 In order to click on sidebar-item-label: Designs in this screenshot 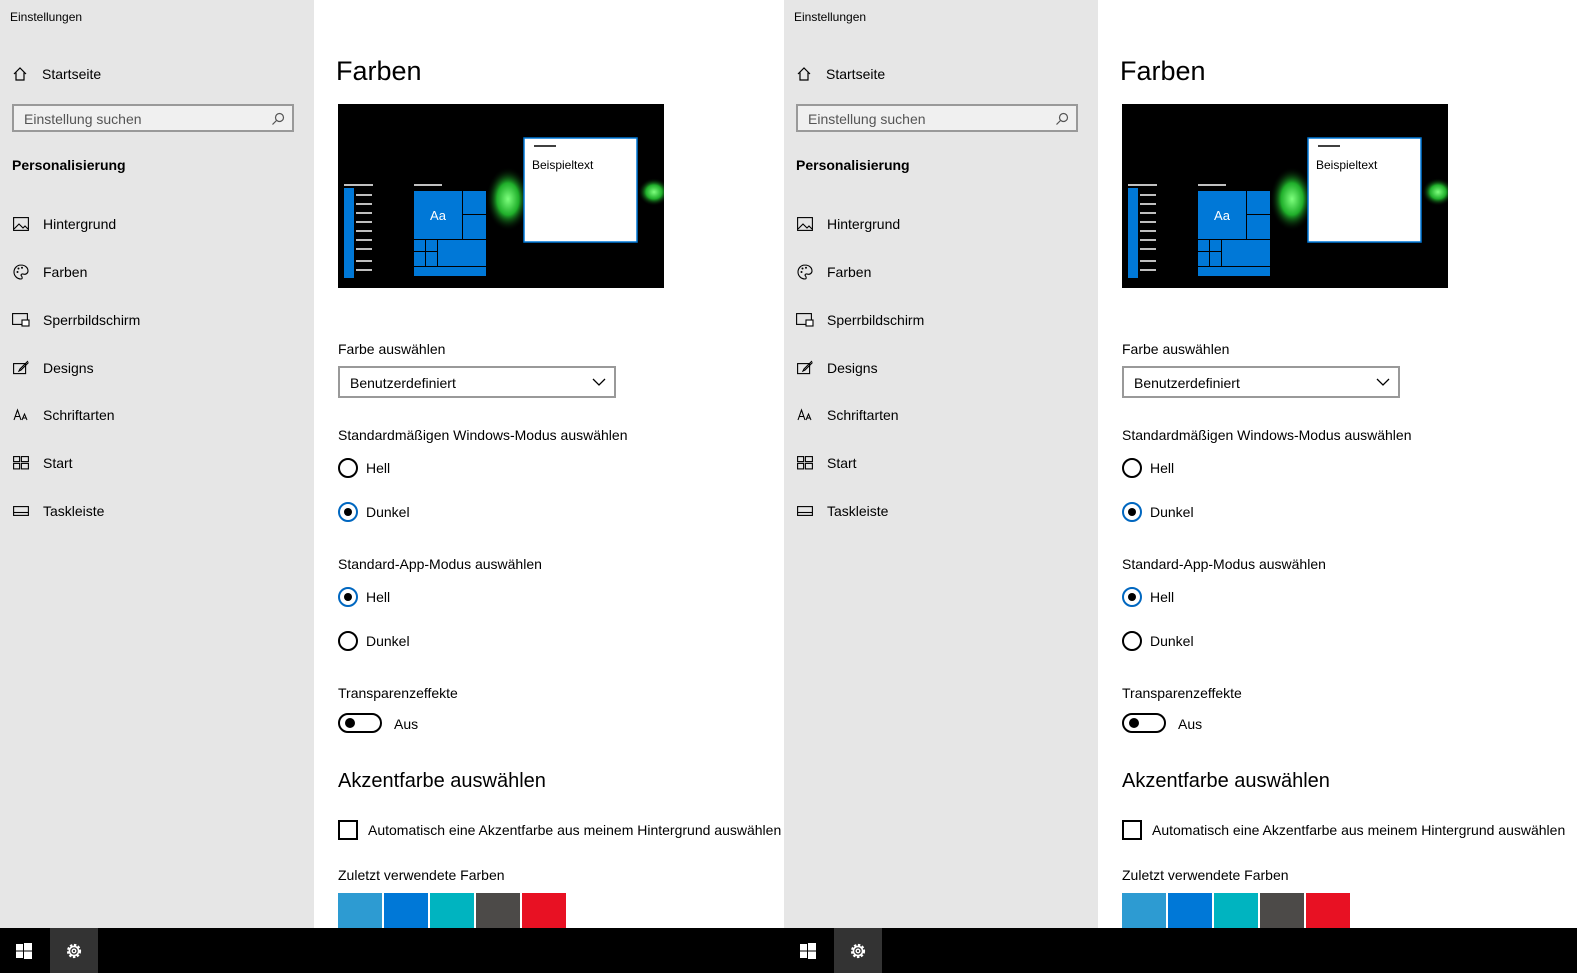, I will do `click(852, 368)`.